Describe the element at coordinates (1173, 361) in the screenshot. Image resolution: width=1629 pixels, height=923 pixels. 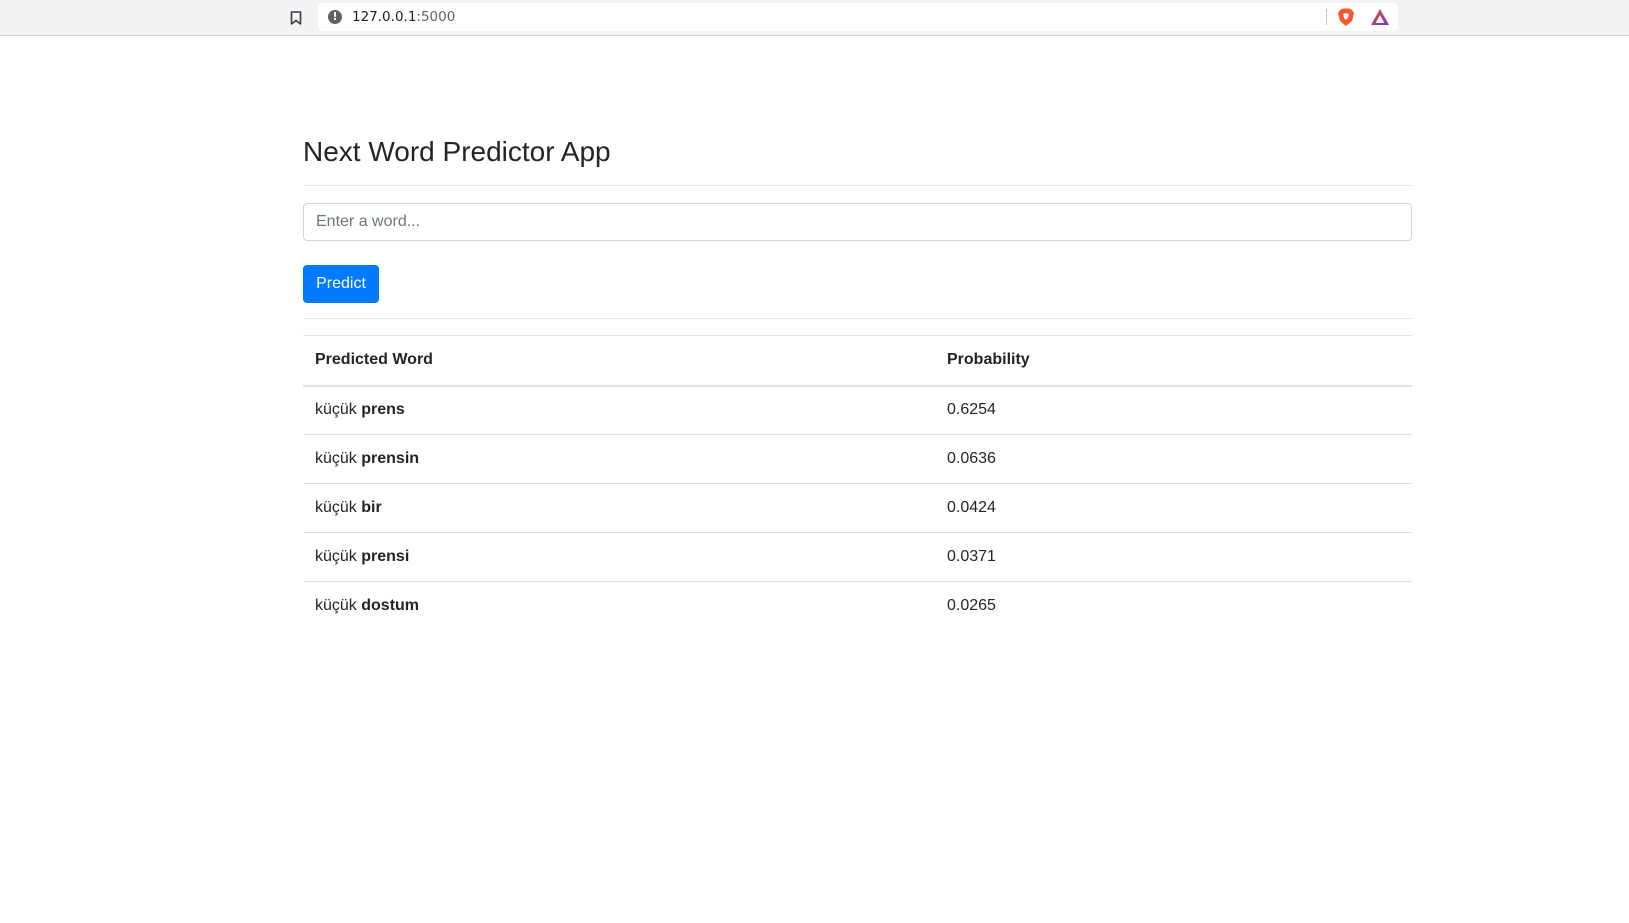
I see `header-probability: Probability` at that location.